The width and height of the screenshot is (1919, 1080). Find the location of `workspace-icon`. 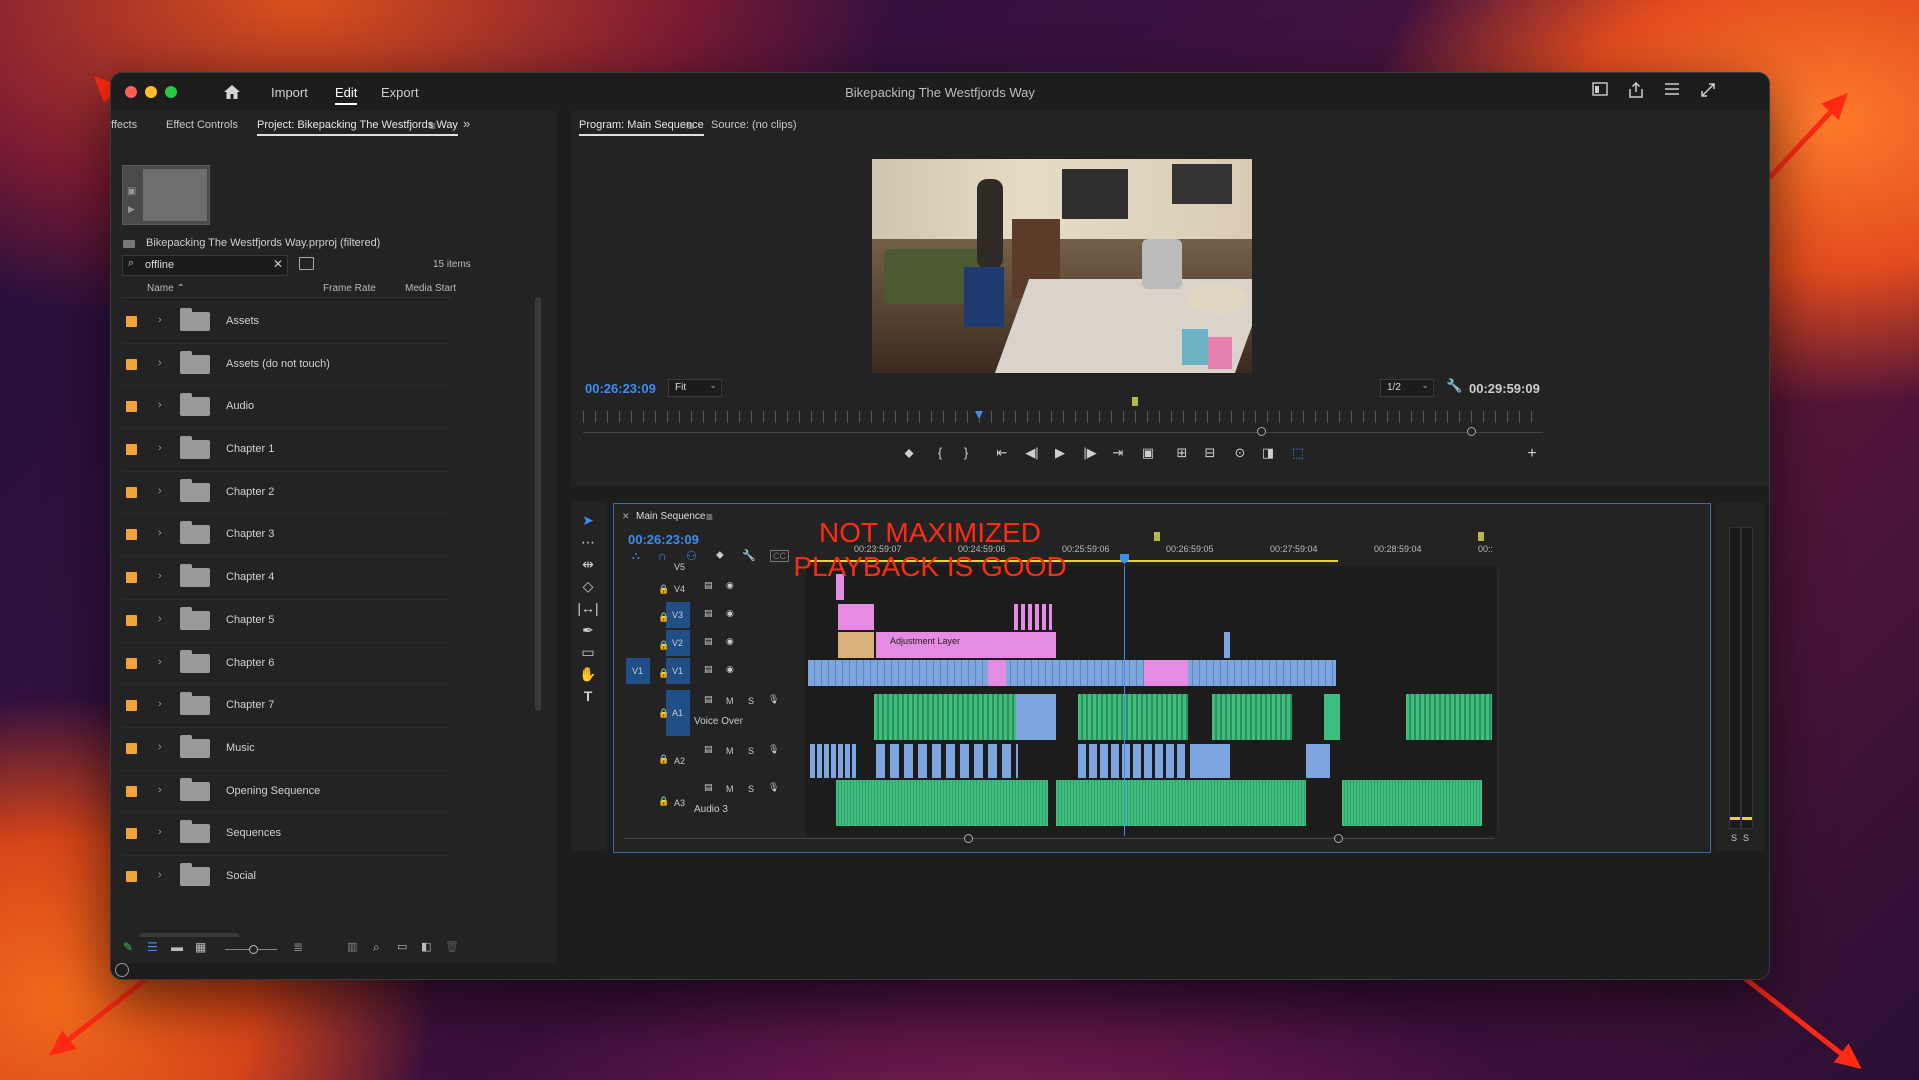

workspace-icon is located at coordinates (1600, 91).